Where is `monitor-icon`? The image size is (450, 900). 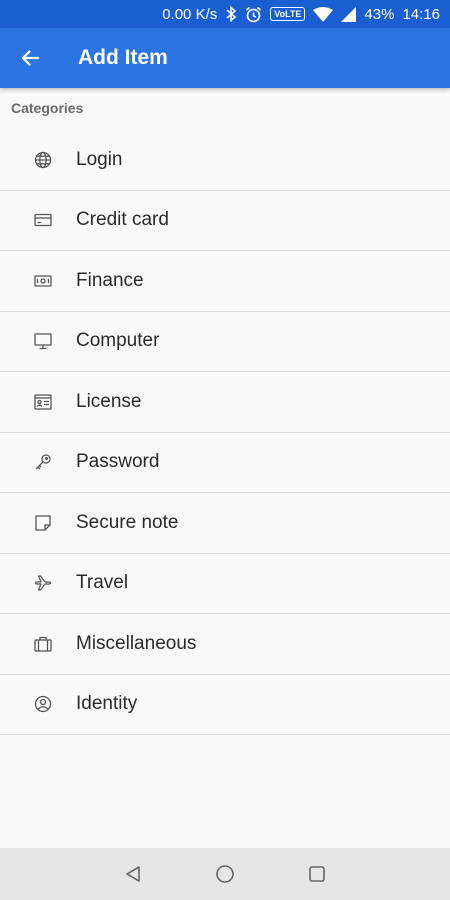
monitor-icon is located at coordinates (43, 341).